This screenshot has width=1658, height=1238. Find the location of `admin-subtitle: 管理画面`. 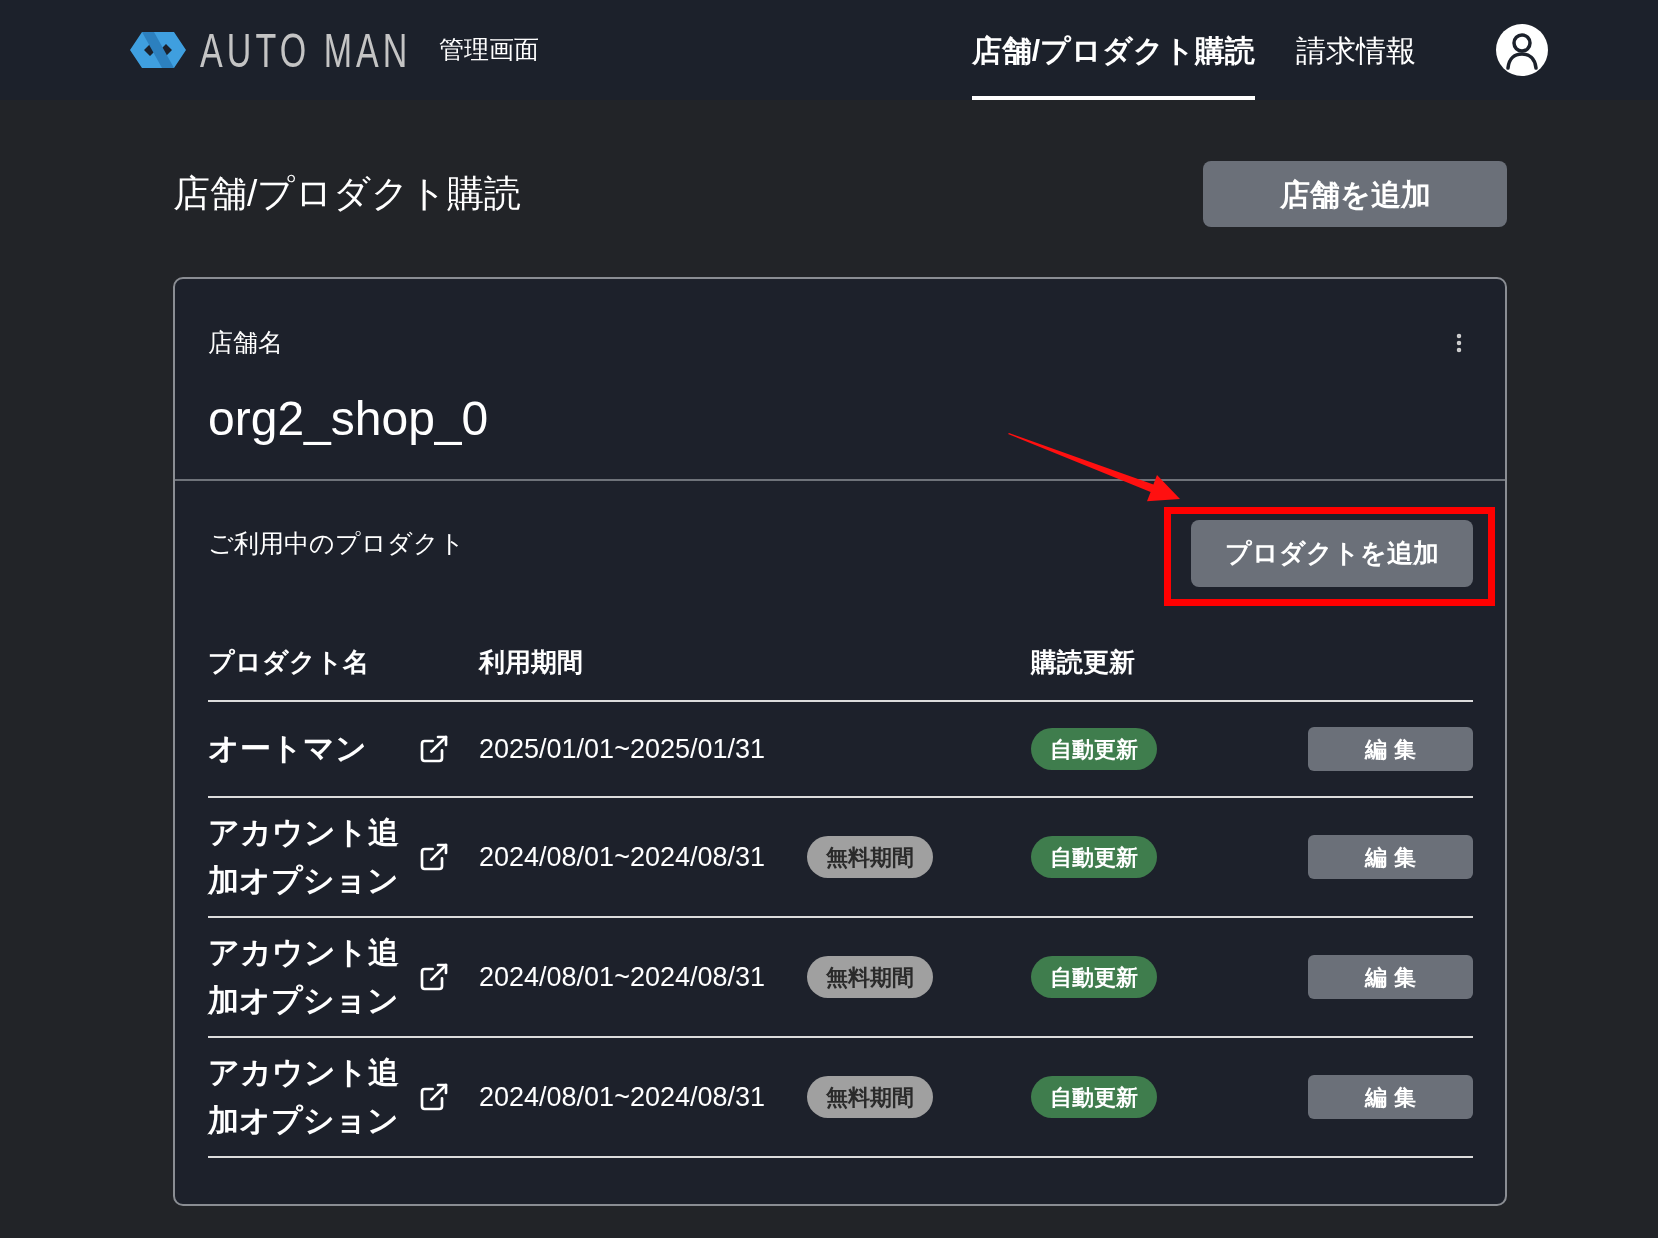

admin-subtitle: 管理画面 is located at coordinates (489, 50).